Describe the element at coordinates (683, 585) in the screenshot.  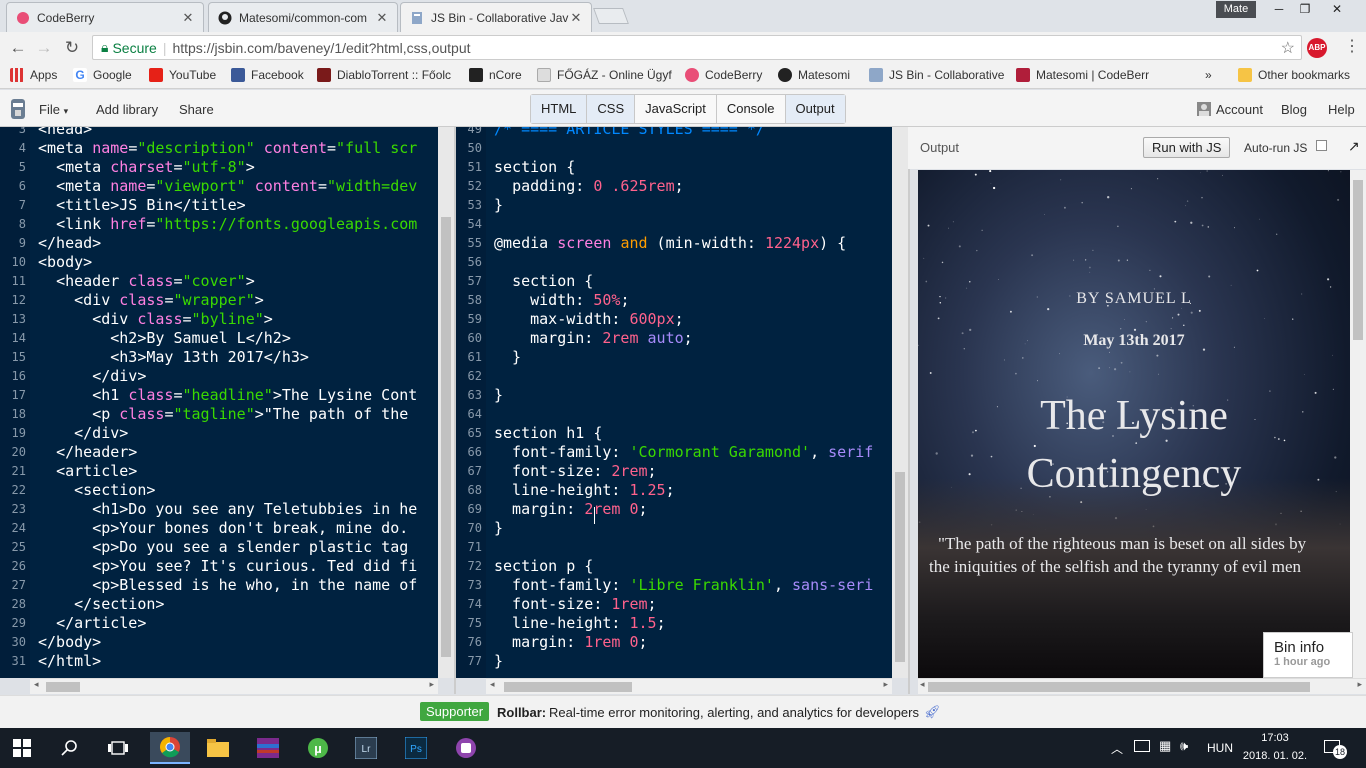
I see `code-line: font-family: 'Libre Franklin', sans-seri` at that location.